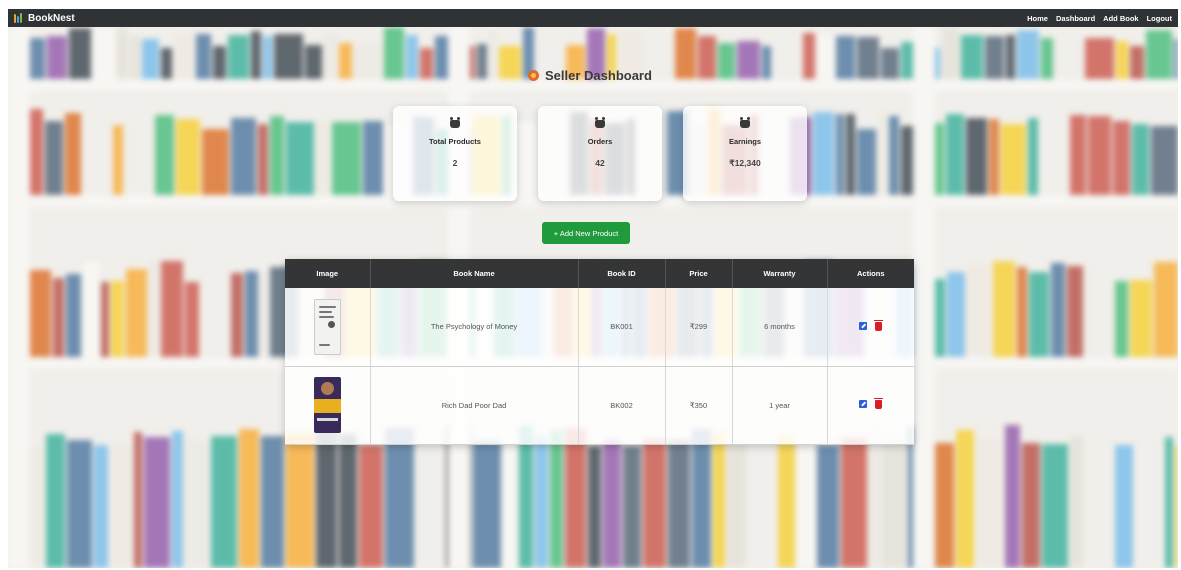  I want to click on nav-logout-link: Logout, so click(1159, 18).